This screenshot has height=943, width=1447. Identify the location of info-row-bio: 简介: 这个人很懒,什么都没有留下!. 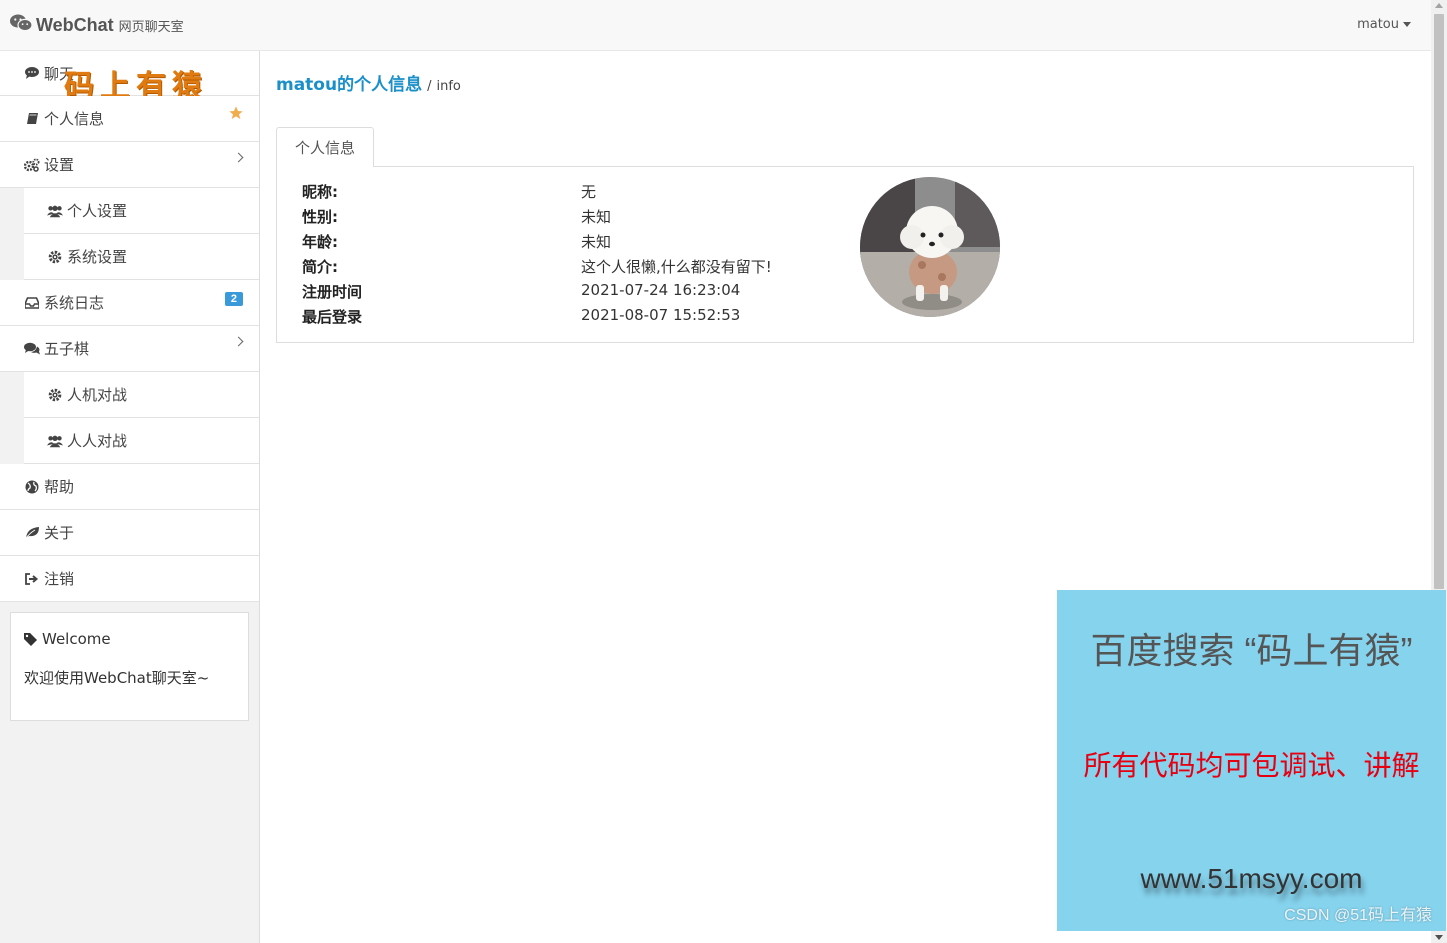
(537, 268).